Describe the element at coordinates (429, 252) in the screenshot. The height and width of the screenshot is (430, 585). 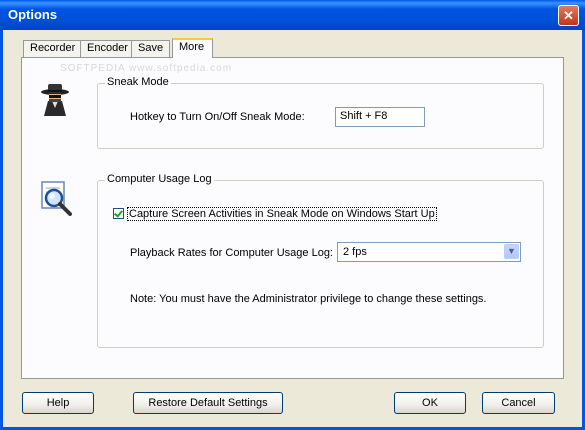
I see `playback-rate-select: 2 fps ▼` at that location.